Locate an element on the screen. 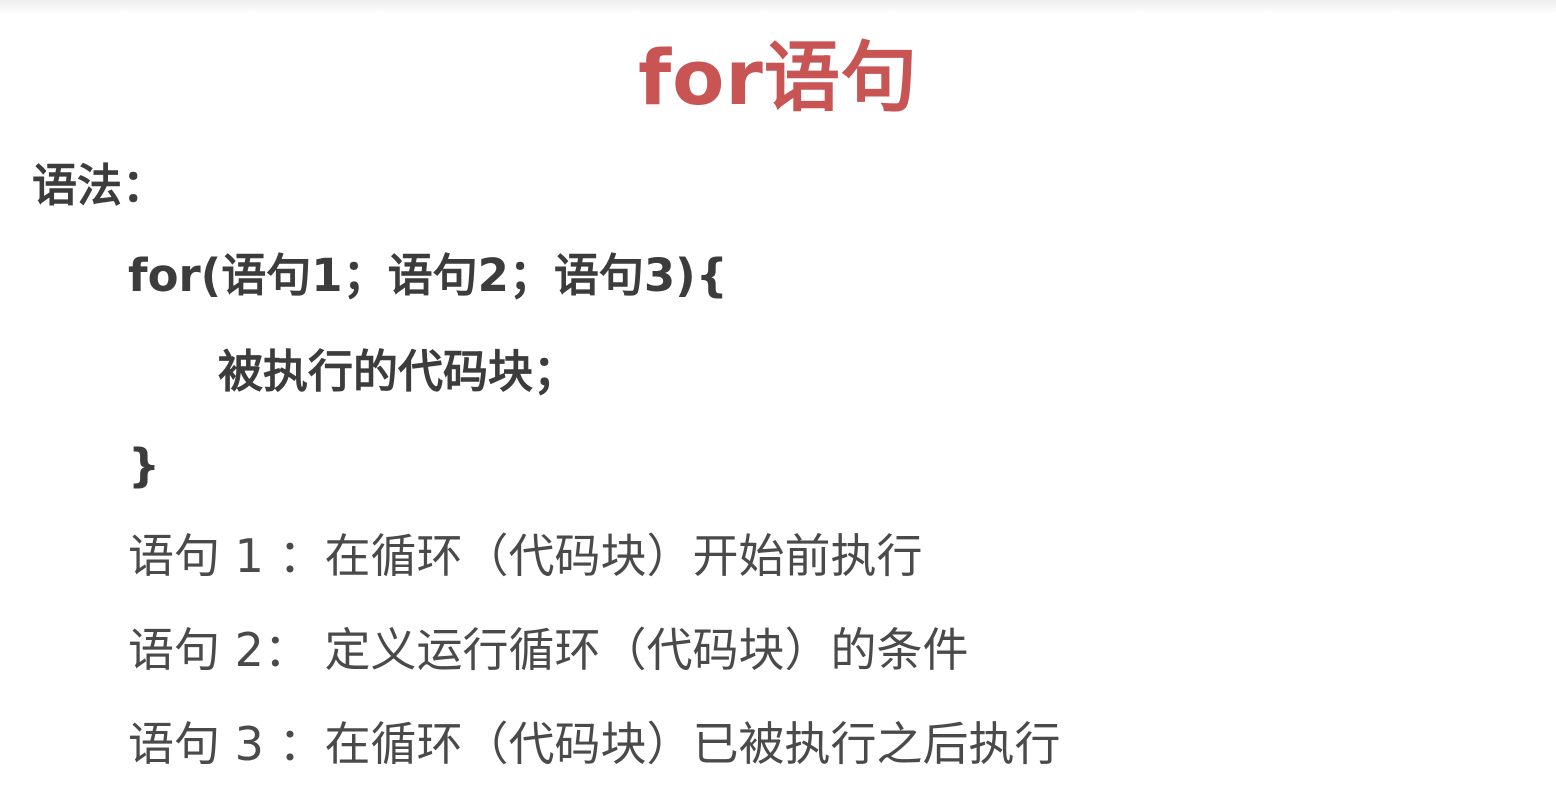  slide-title: for语句 is located at coordinates (778, 77).